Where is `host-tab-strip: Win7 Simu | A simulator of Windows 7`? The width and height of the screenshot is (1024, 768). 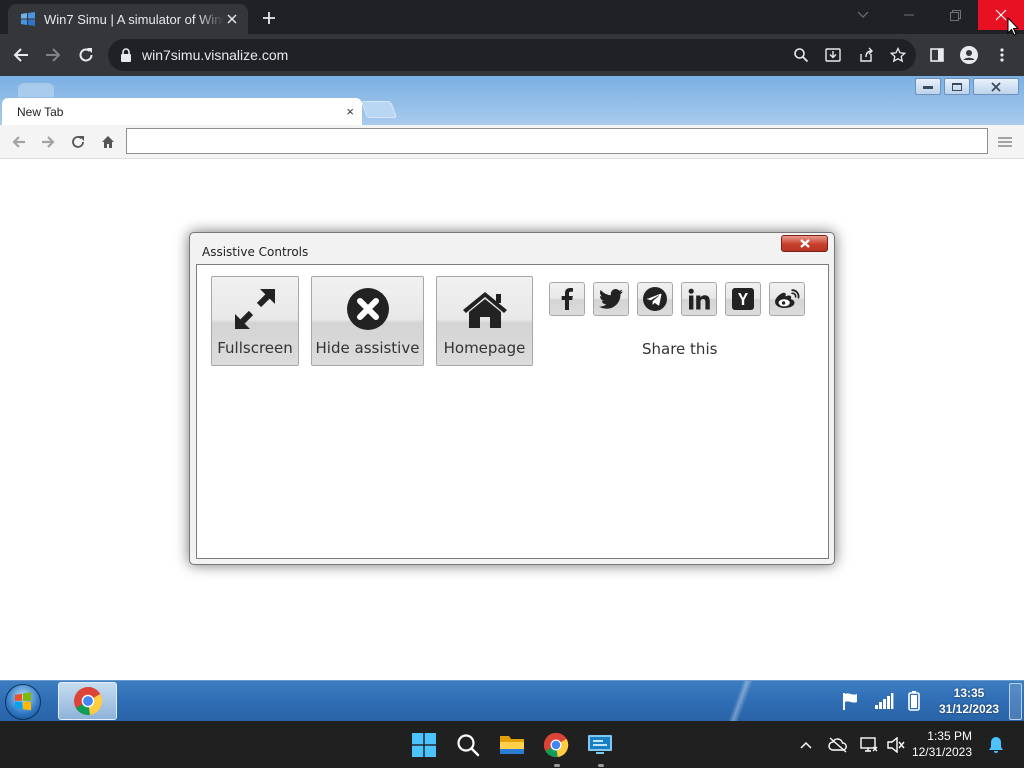
host-tab-strip: Win7 Simu | A simulator of Windows 7 is located at coordinates (512, 17).